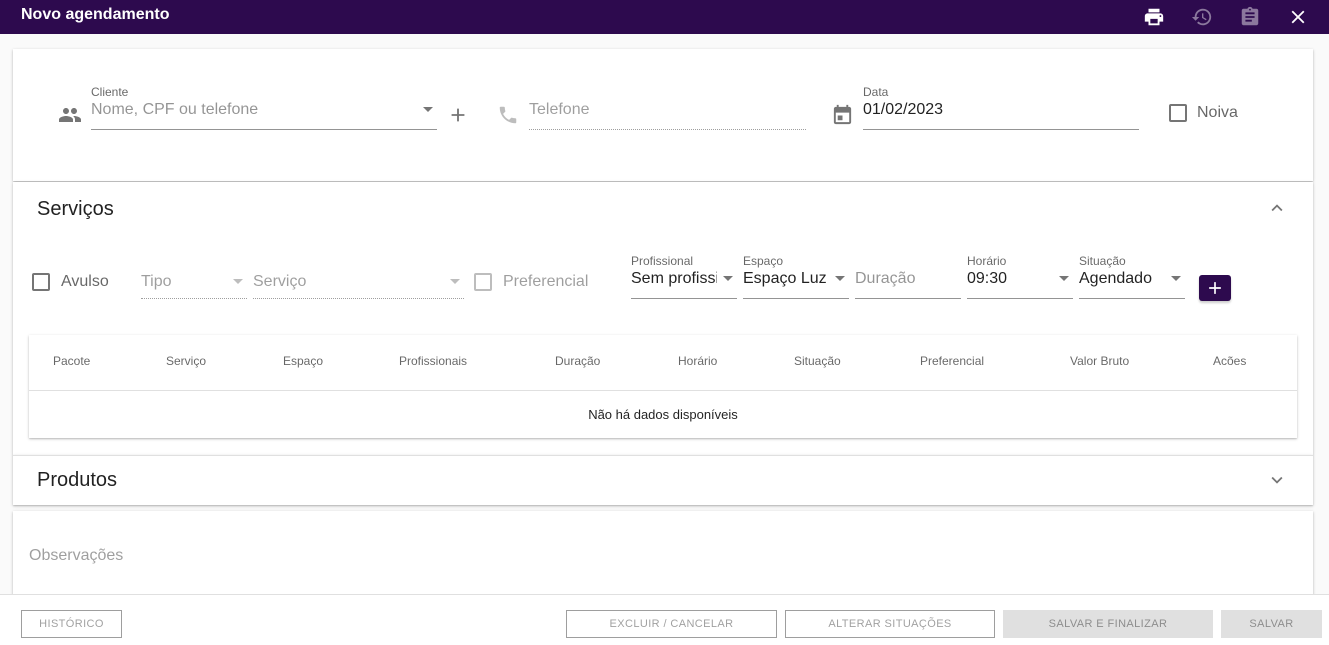  Describe the element at coordinates (987, 261) in the screenshot. I see `horario-label: Horário` at that location.